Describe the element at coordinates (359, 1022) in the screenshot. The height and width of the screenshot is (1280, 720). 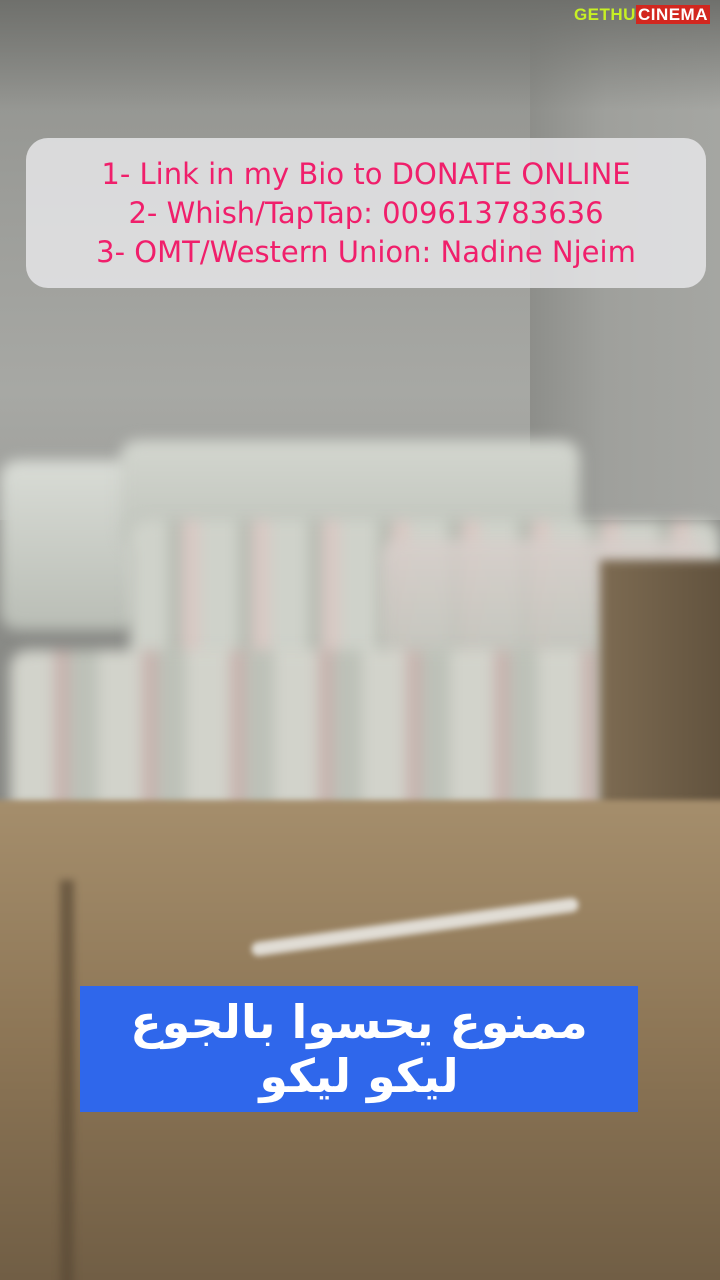
I see `caption-line-1: ممنوع يحسوا بالجوع` at that location.